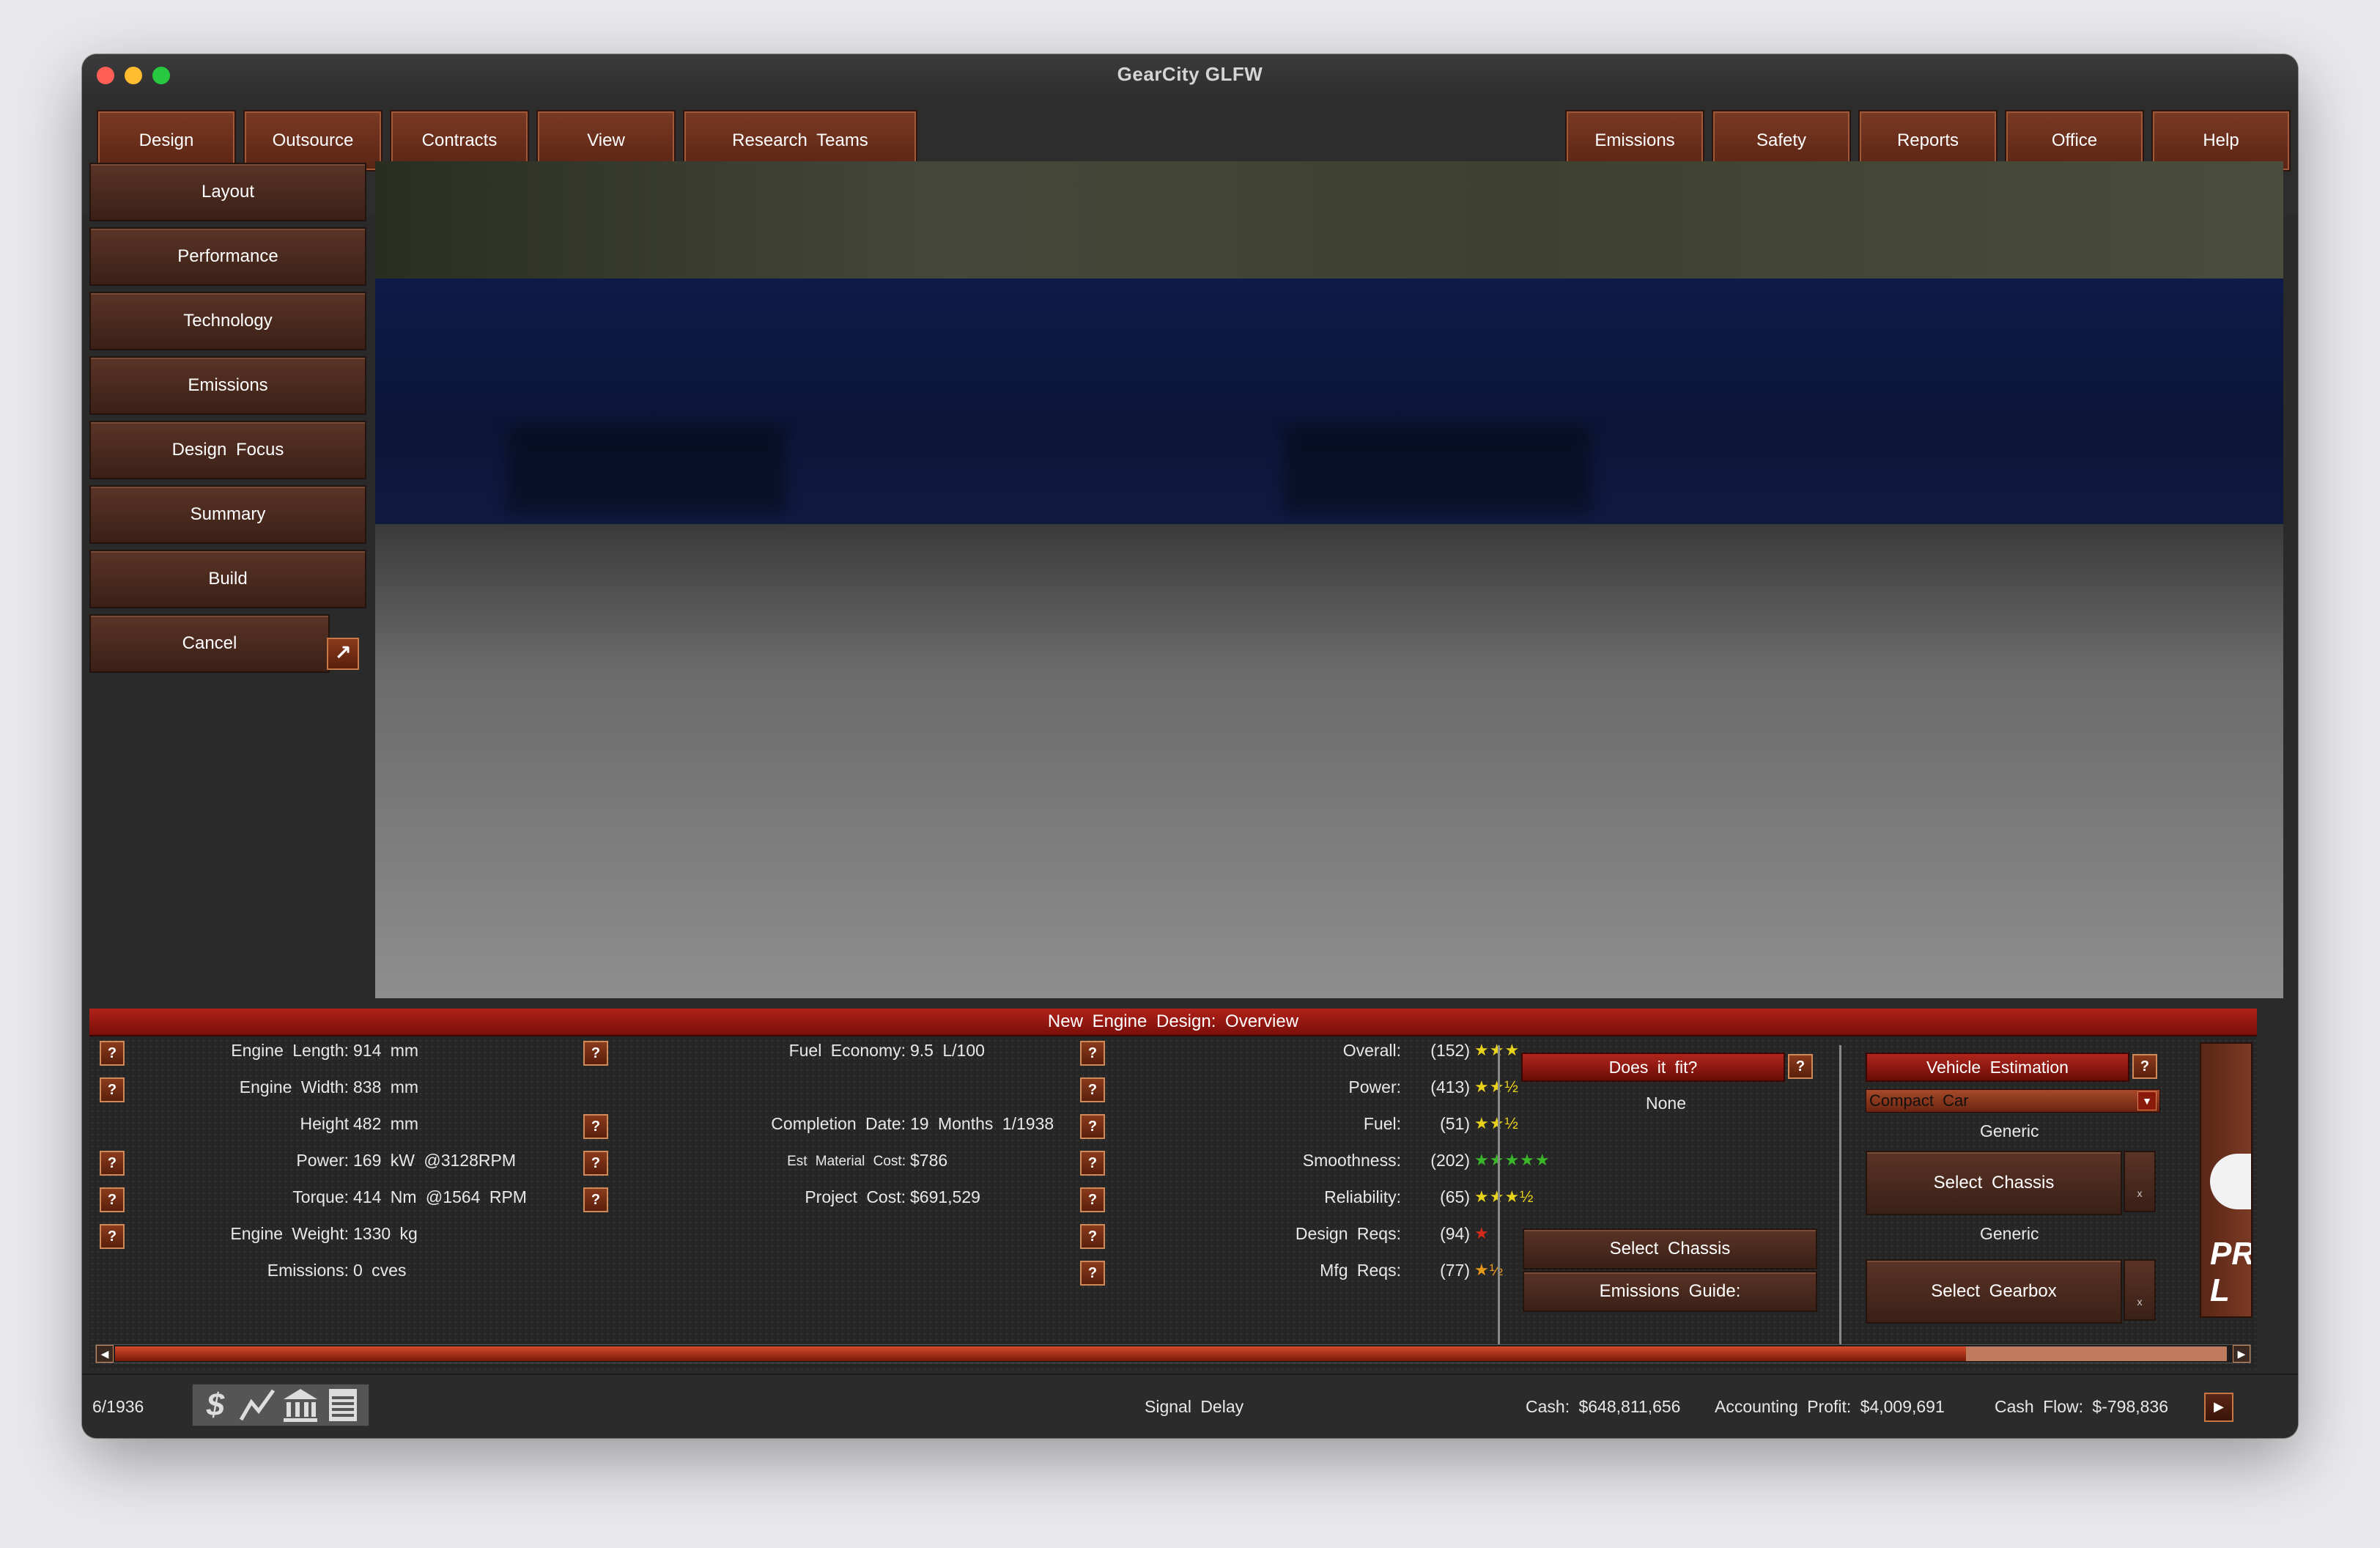 The height and width of the screenshot is (1548, 2380). I want to click on rating-label: Design Reqs:, so click(1348, 1233).